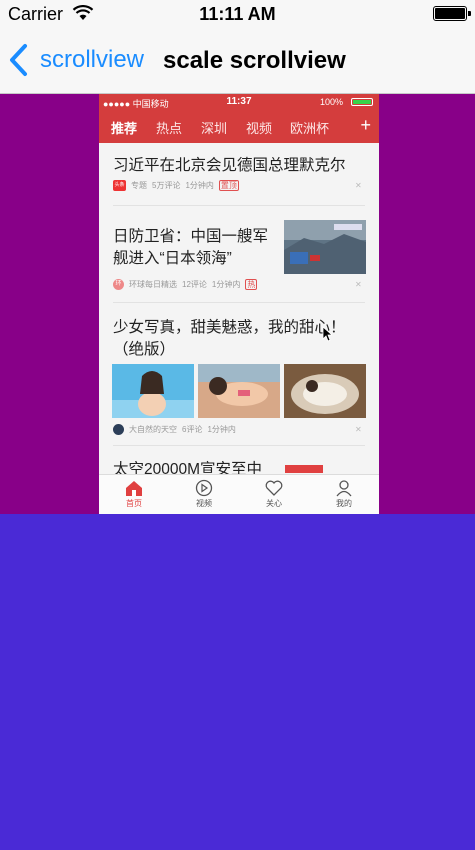 The width and height of the screenshot is (475, 850). I want to click on bottom-tab-label: 我的, so click(344, 503).